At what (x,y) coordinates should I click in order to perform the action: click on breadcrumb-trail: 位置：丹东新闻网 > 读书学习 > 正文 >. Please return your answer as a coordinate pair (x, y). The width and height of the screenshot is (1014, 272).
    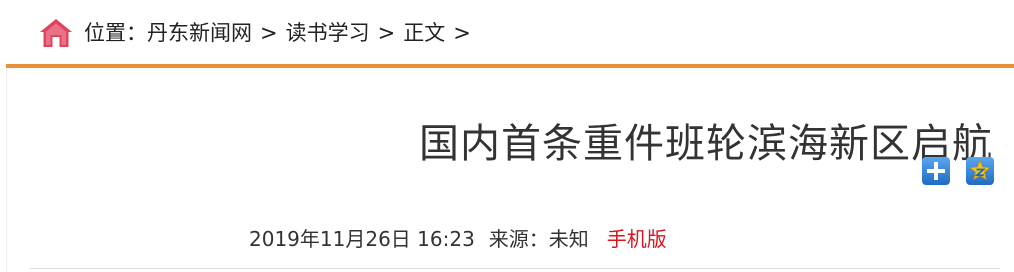
    Looking at the image, I should click on (281, 33).